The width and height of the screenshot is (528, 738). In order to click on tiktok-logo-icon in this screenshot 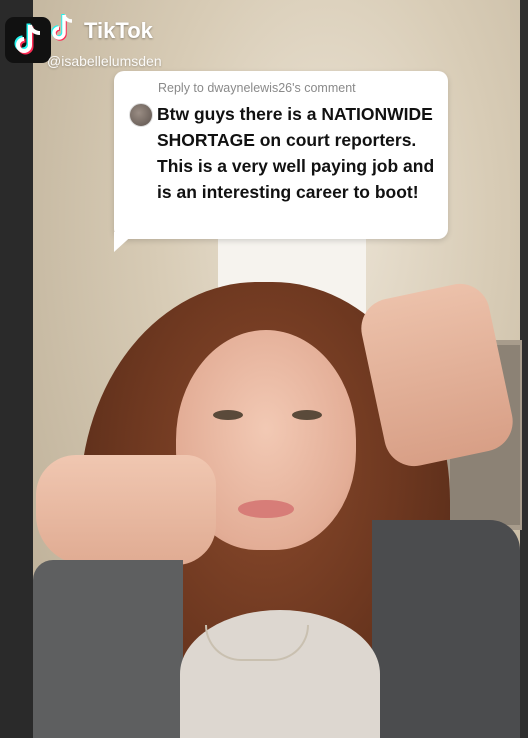, I will do `click(28, 40)`.